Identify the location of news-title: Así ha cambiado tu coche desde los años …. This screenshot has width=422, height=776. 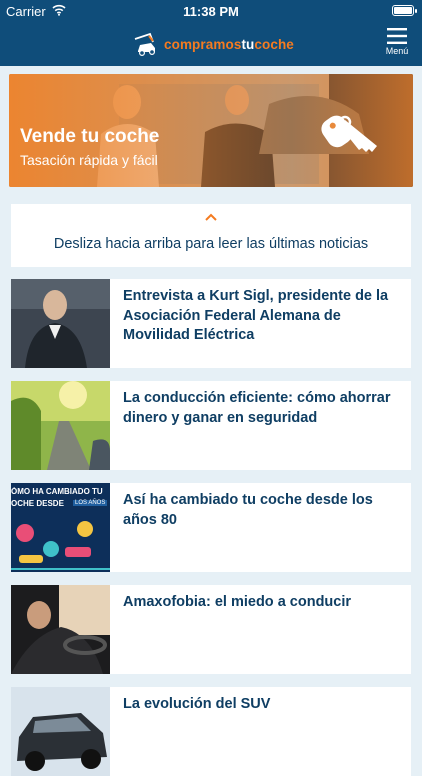
(248, 510).